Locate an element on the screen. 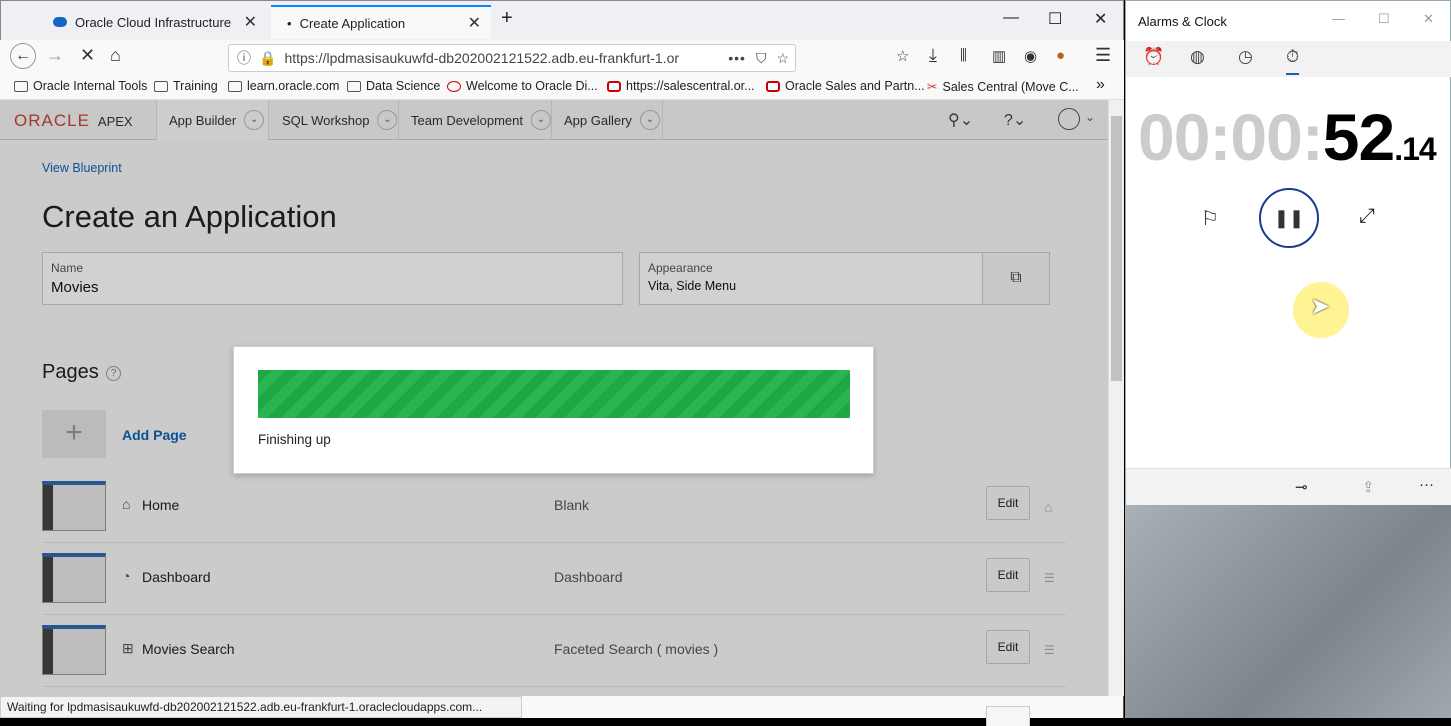 Image resolution: width=1451 pixels, height=726 pixels. cursor-icon: ➤ is located at coordinates (1320, 306).